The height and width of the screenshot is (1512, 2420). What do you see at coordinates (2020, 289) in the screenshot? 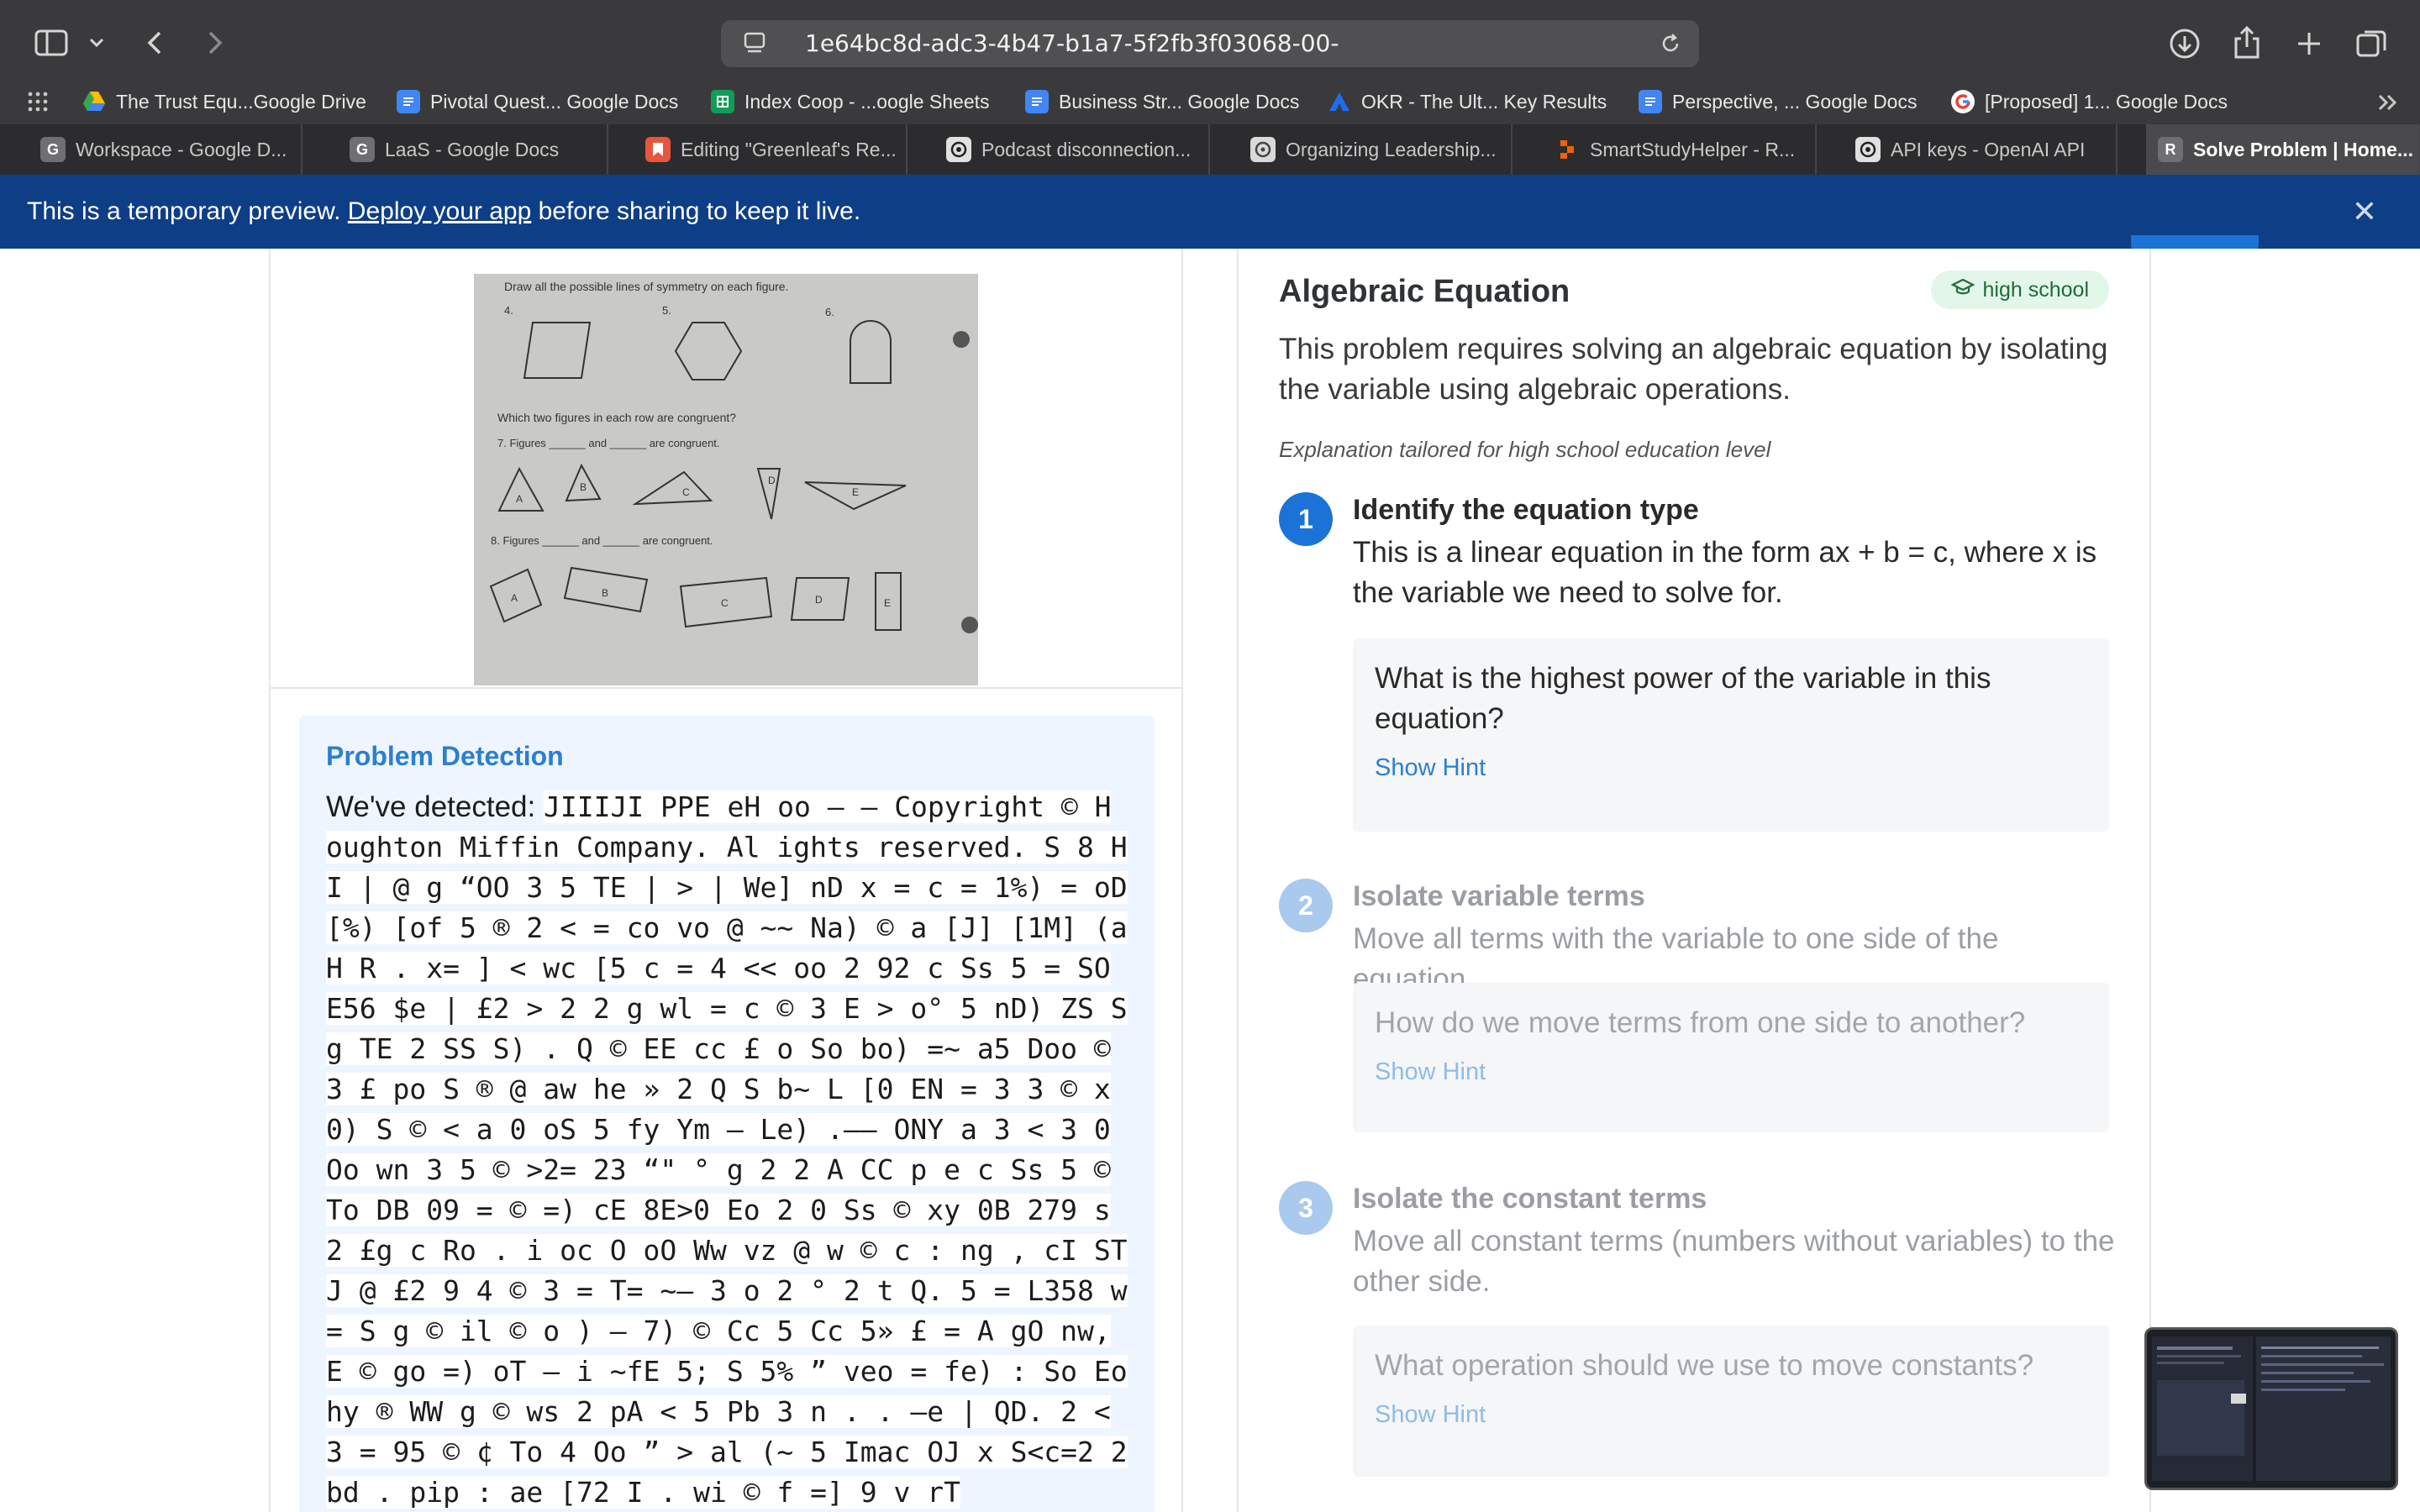
I see `education-level-badge: high school` at bounding box center [2020, 289].